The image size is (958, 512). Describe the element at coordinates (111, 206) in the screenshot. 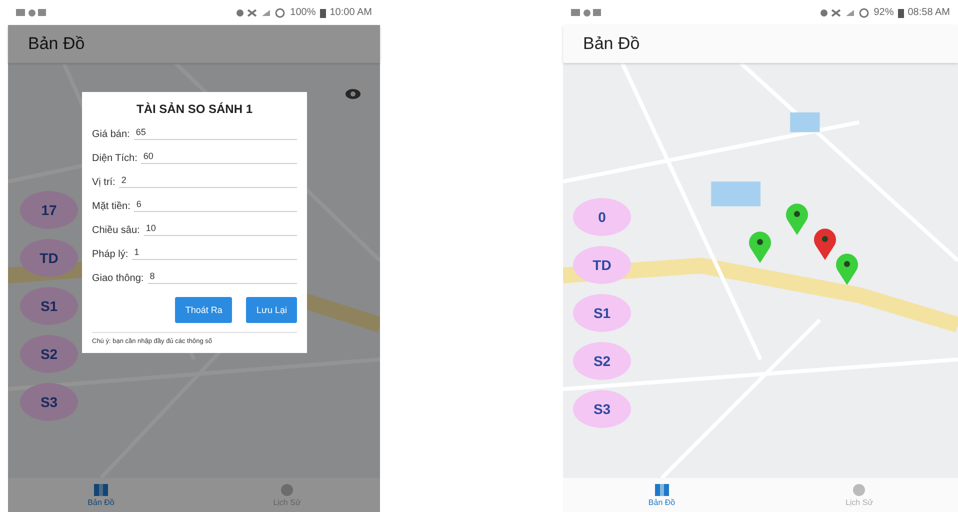

I see `field-label: Mặt tiền:` at that location.